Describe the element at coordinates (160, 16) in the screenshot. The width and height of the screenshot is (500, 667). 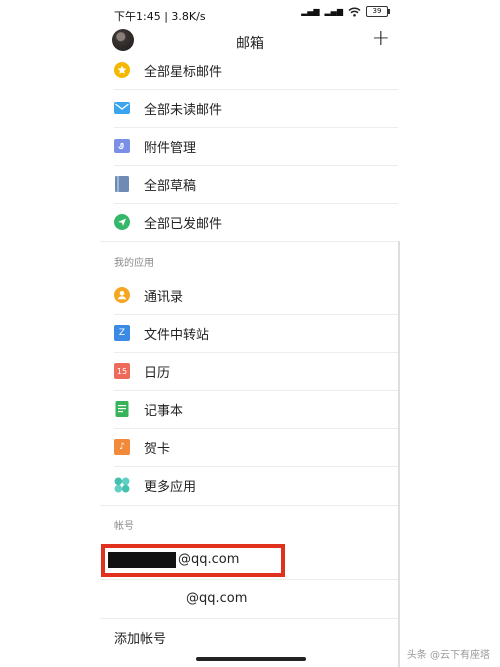
I see `status-time: 下午1:45 | 3.8K/s` at that location.